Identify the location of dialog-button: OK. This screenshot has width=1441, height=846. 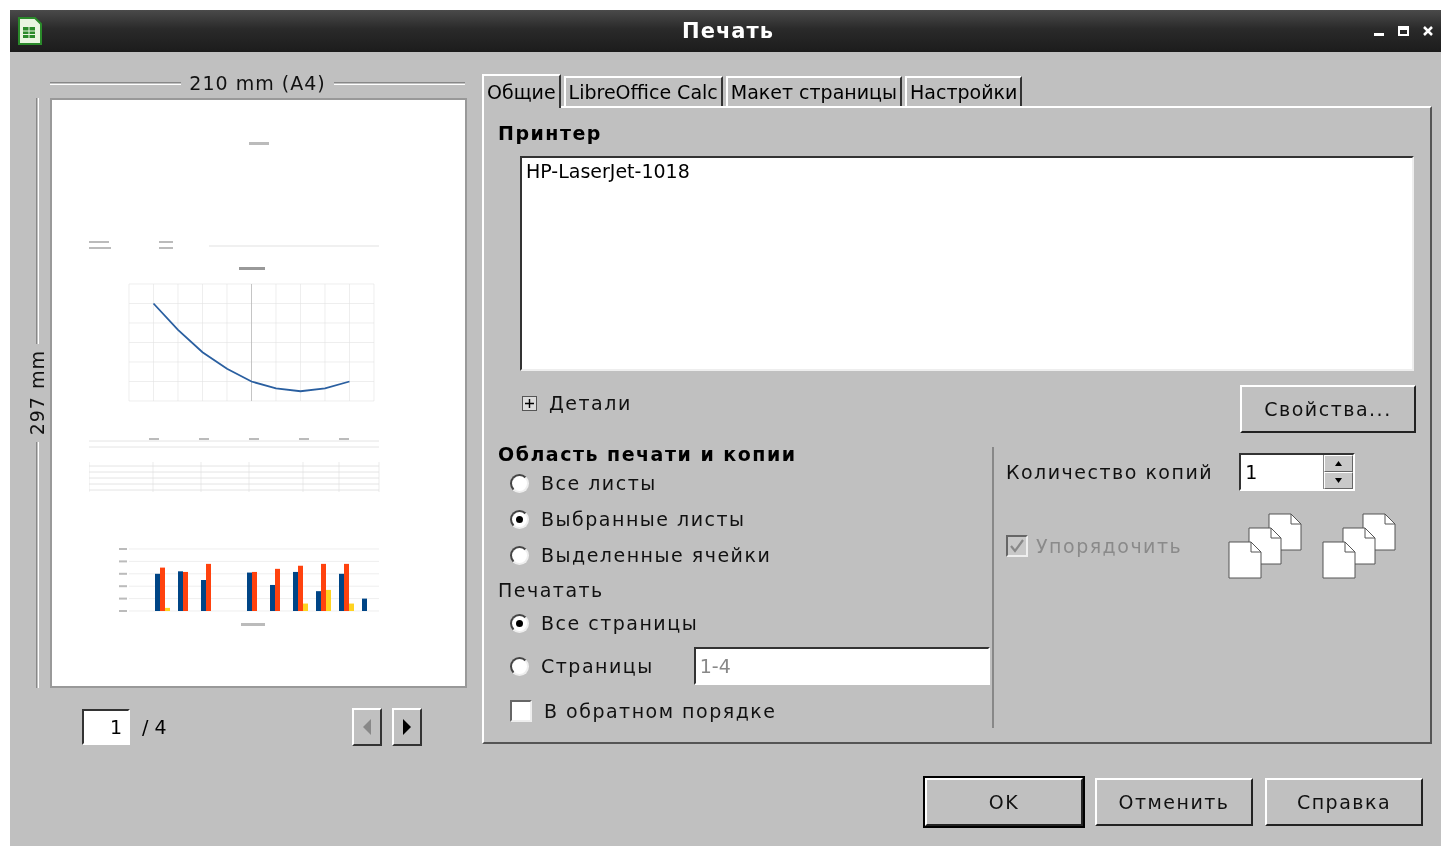
(1004, 802).